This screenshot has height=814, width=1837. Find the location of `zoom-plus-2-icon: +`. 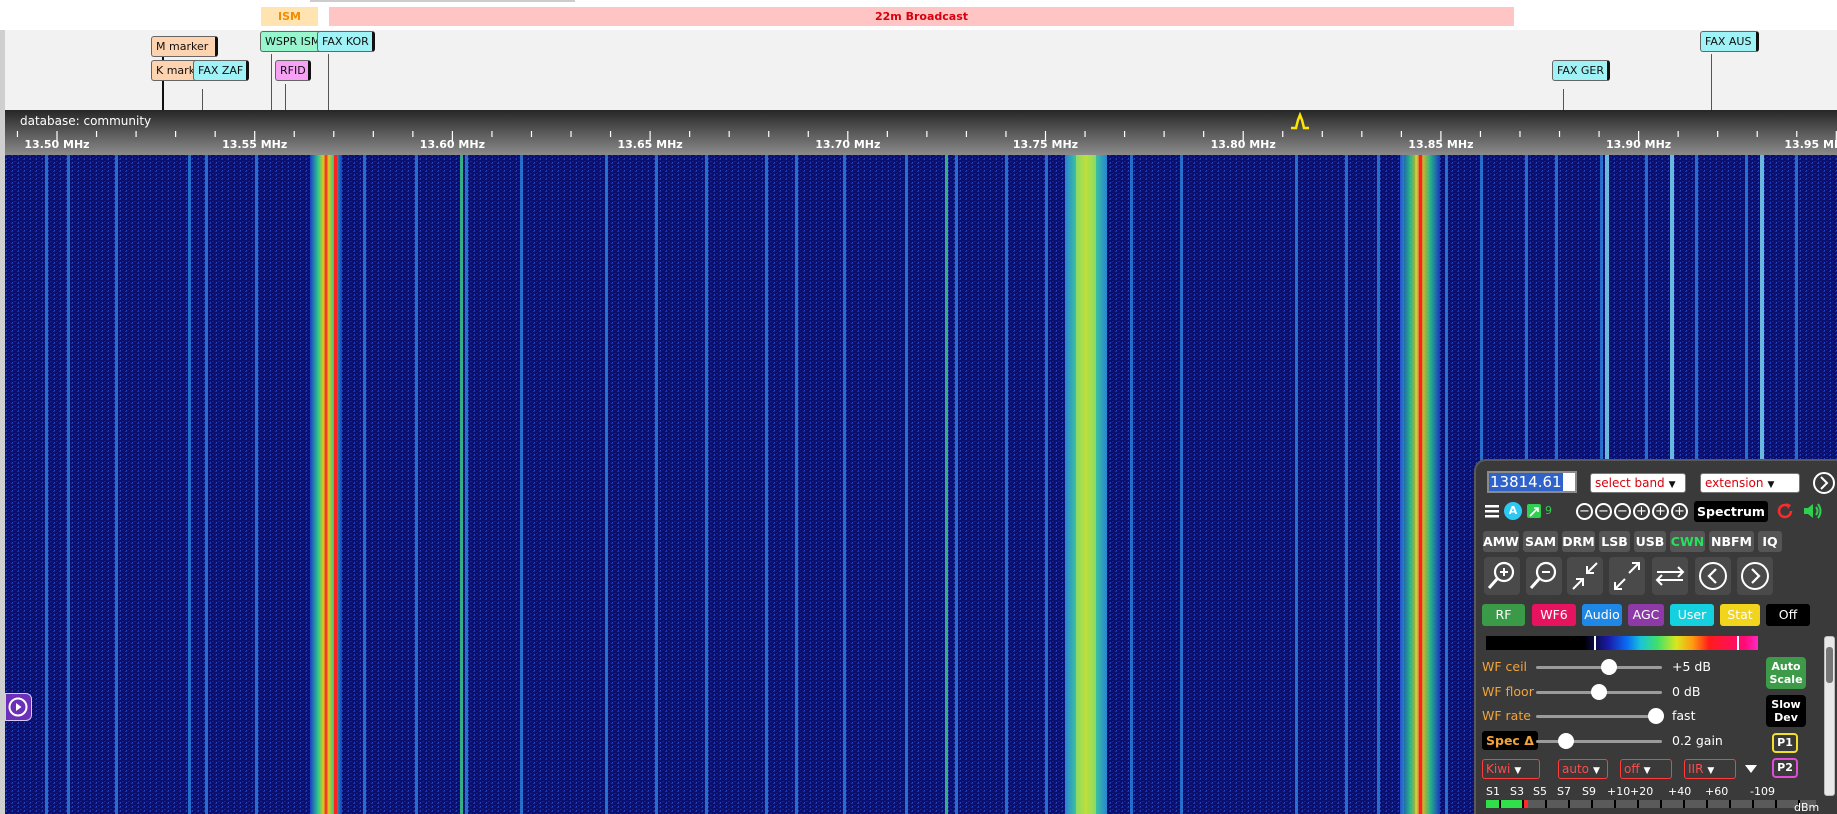

zoom-plus-2-icon: + is located at coordinates (1660, 511).